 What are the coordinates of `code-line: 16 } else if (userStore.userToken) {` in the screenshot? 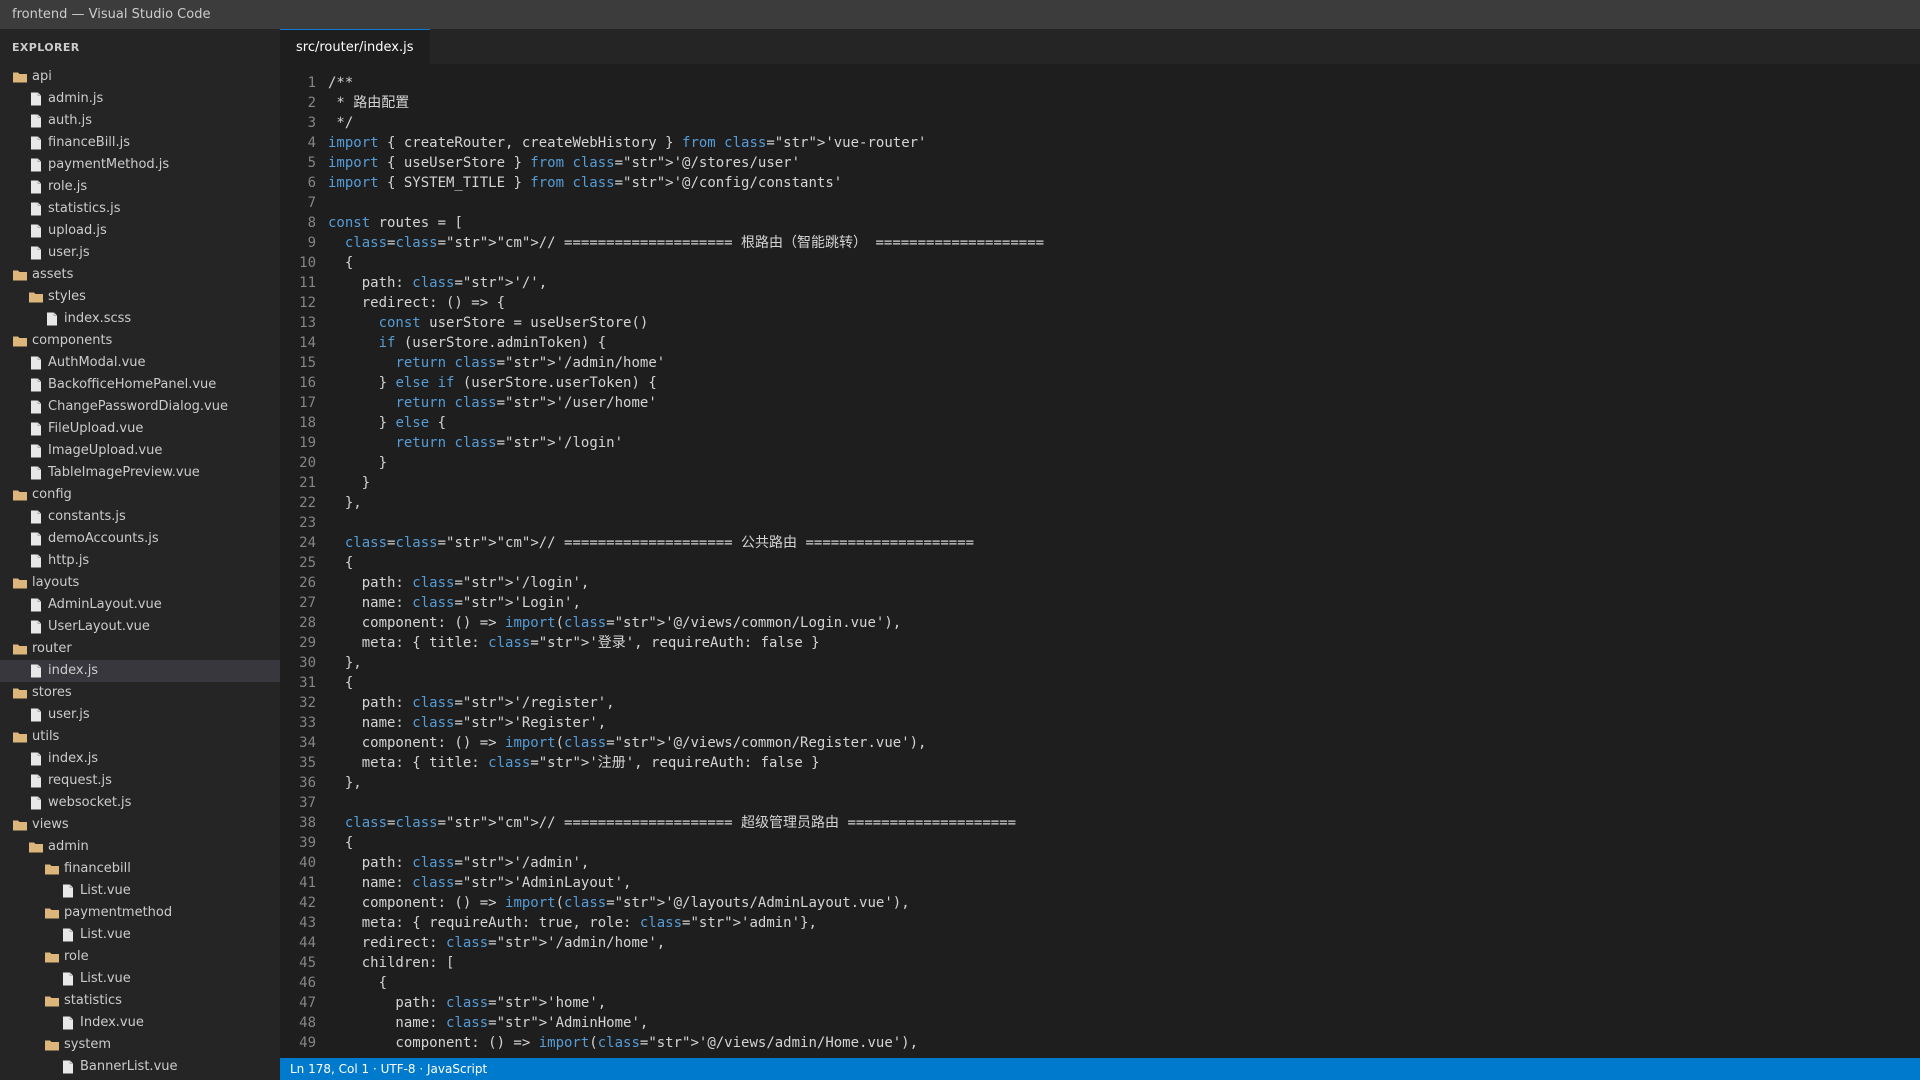 It's located at (1100, 383).